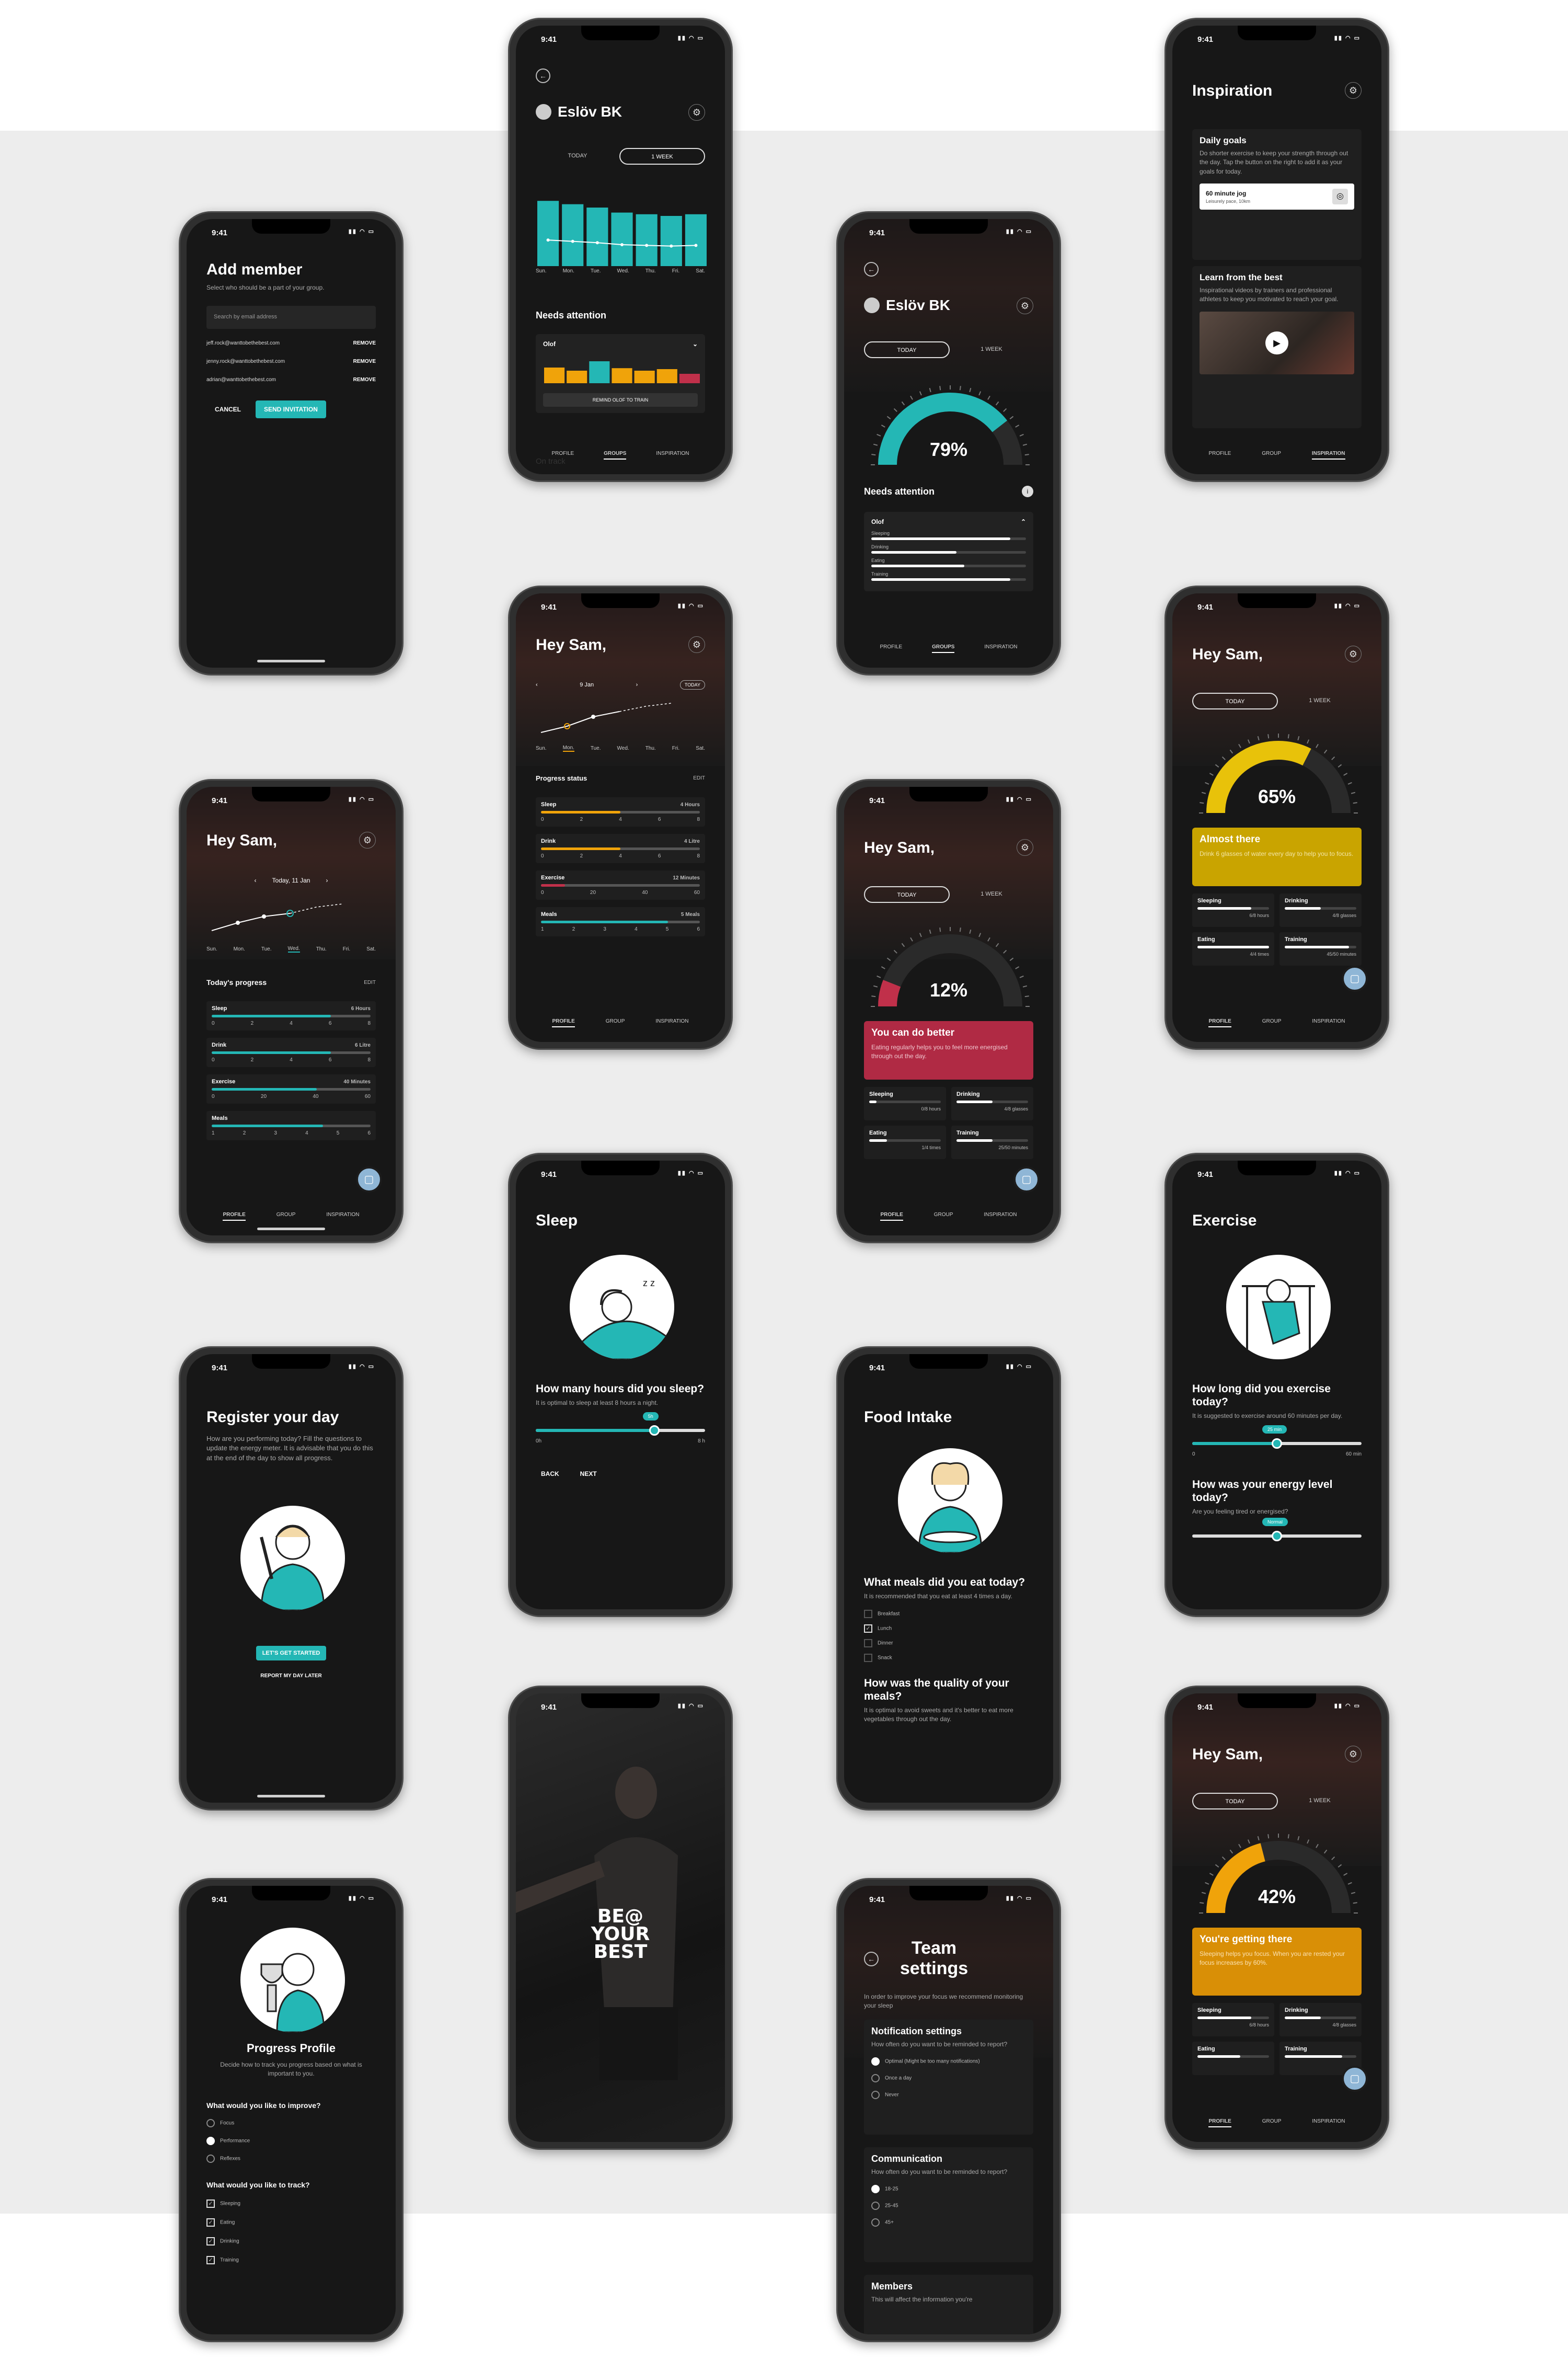 The width and height of the screenshot is (1568, 2360). Describe the element at coordinates (210, 2203) in the screenshot. I see `checkbox-sleeping: ✓` at that location.